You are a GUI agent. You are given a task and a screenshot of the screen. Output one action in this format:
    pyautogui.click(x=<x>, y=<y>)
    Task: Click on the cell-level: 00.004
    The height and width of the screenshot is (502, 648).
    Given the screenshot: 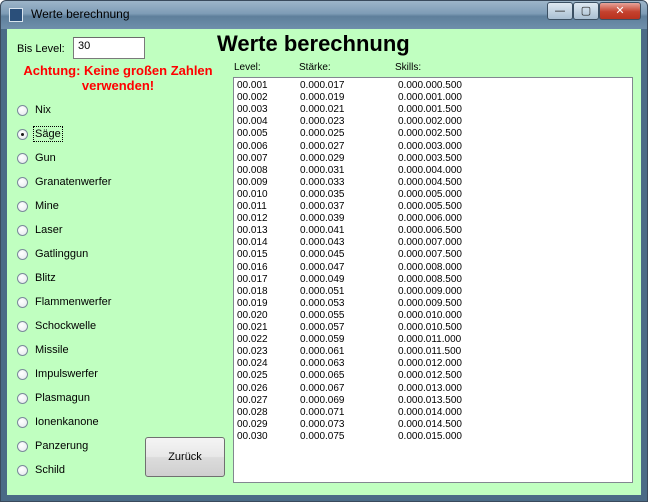 What is the action you would take?
    pyautogui.click(x=252, y=122)
    